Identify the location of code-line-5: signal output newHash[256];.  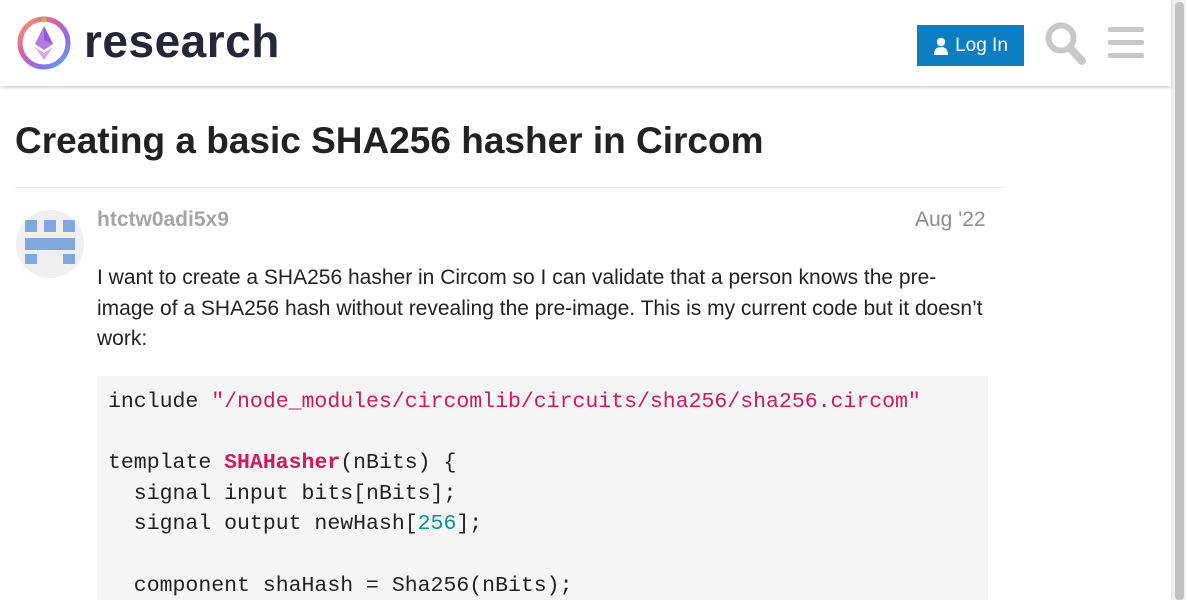
(295, 524).